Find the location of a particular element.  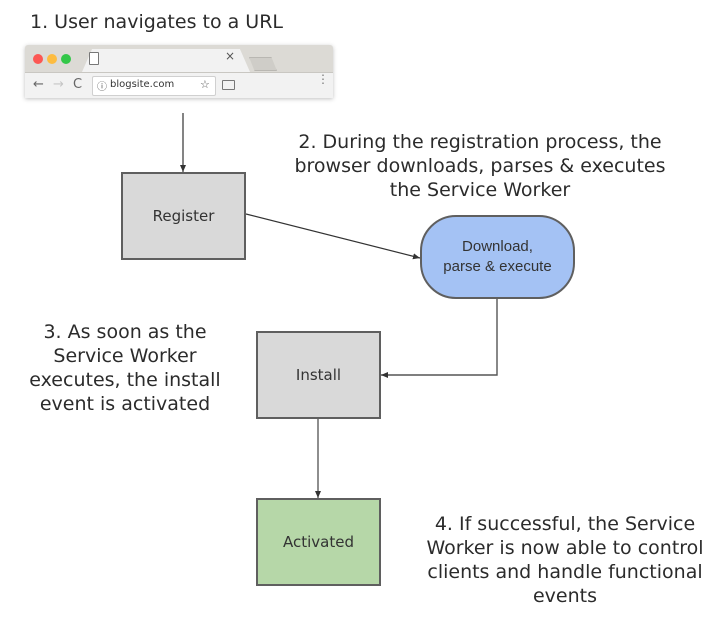

activated-node: Activated is located at coordinates (318, 542).